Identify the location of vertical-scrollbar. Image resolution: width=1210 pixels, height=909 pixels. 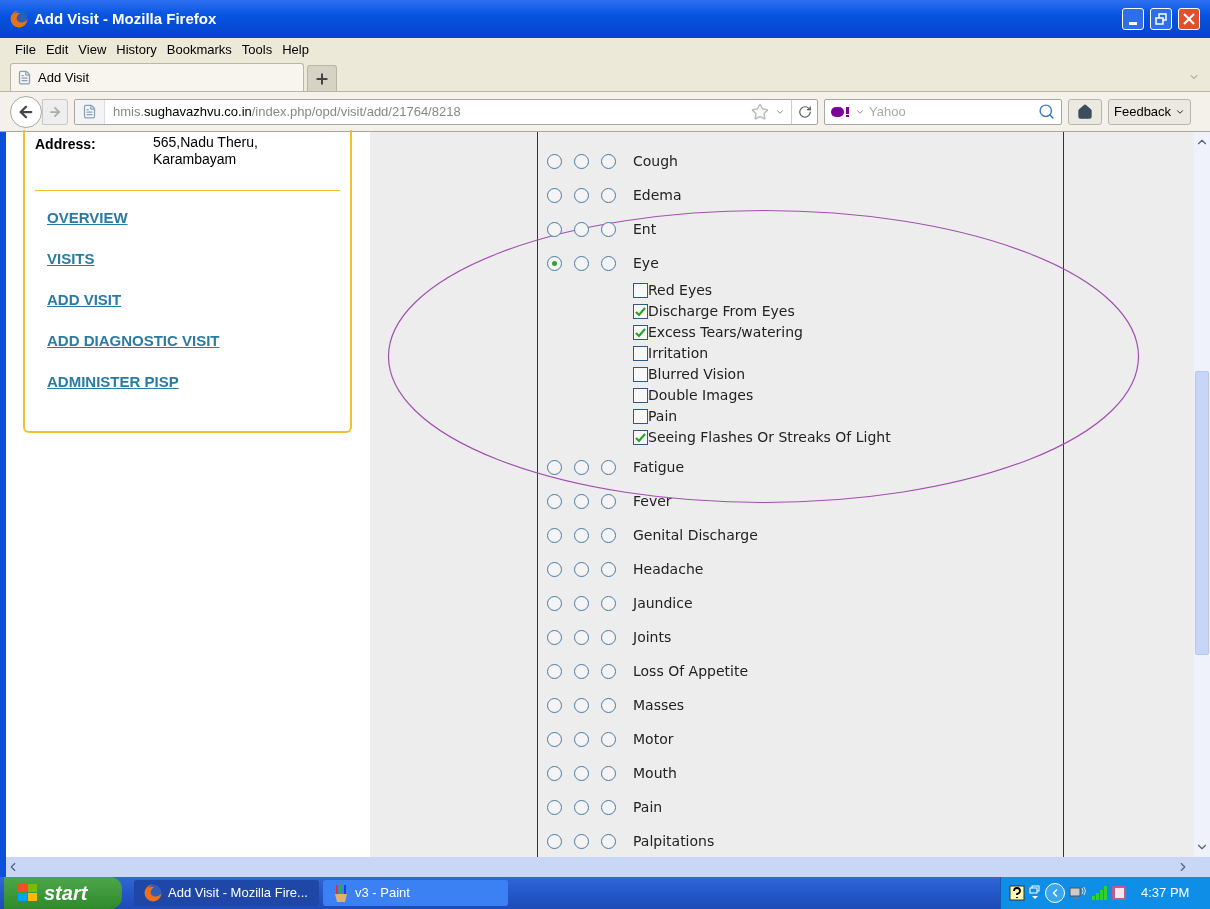
(1202, 494).